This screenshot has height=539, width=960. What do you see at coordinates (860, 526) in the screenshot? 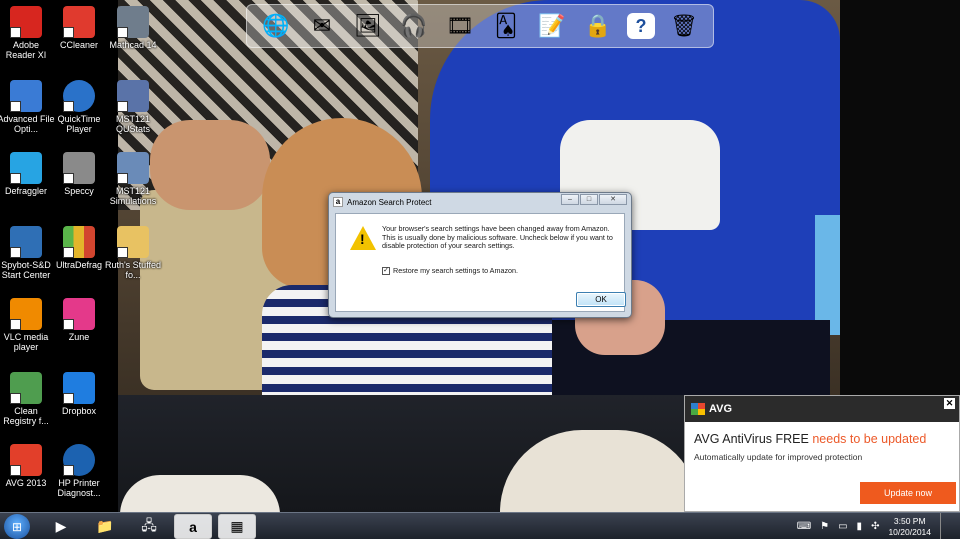
I see `battery-icon: ▮` at bounding box center [860, 526].